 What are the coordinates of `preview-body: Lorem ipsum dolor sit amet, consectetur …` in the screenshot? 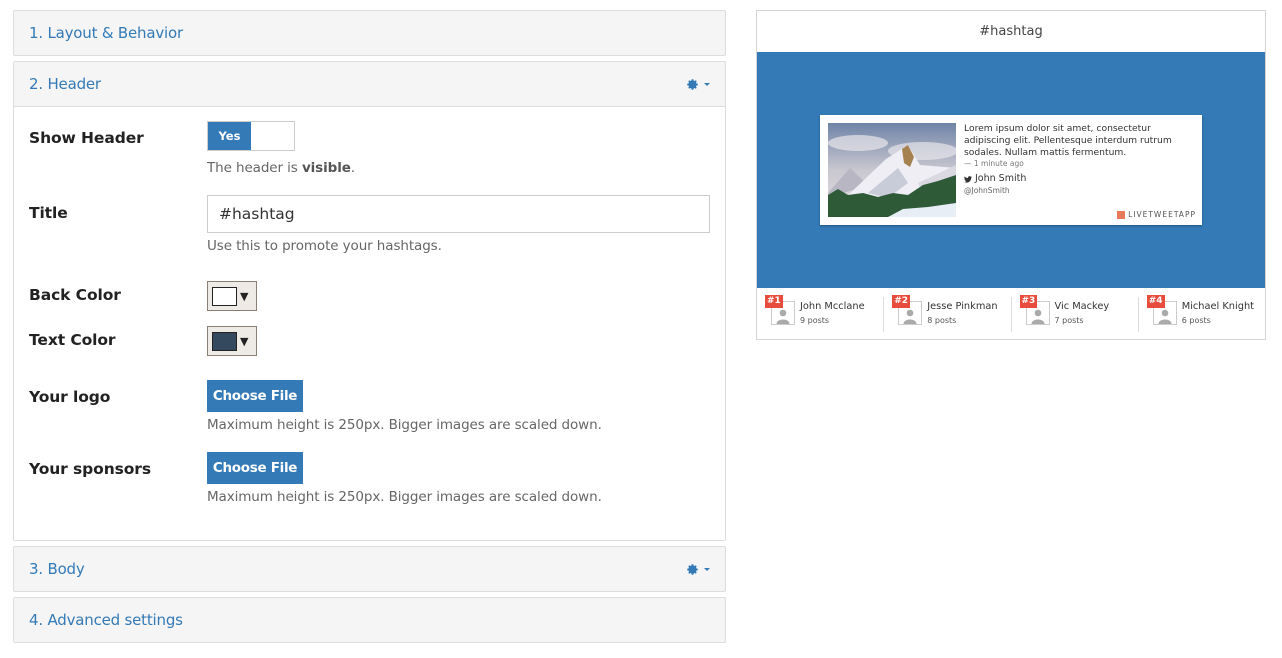 It's located at (1011, 170).